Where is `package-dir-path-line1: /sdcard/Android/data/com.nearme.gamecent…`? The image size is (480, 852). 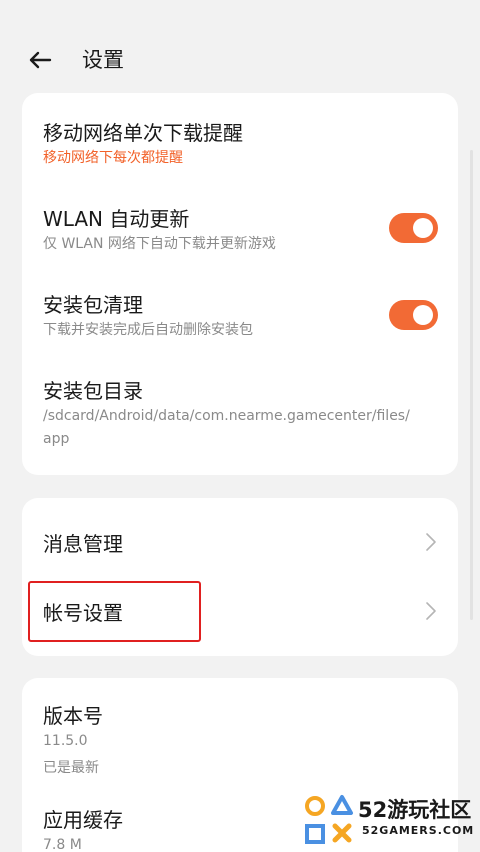 package-dir-path-line1: /sdcard/Android/data/com.nearme.gamecent… is located at coordinates (226, 416).